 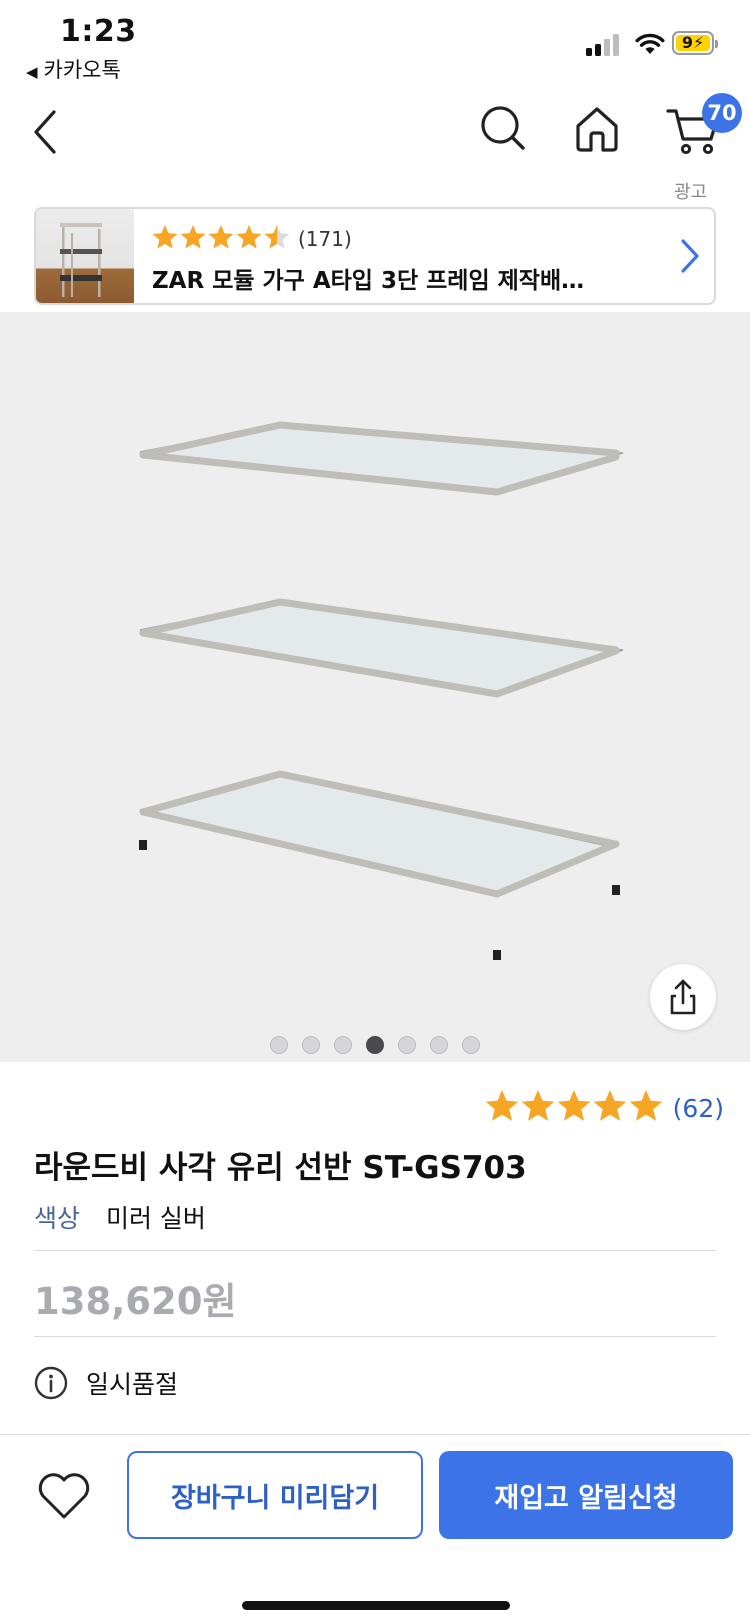 What do you see at coordinates (82, 70) in the screenshot?
I see `back-app-label: 카카오톡` at bounding box center [82, 70].